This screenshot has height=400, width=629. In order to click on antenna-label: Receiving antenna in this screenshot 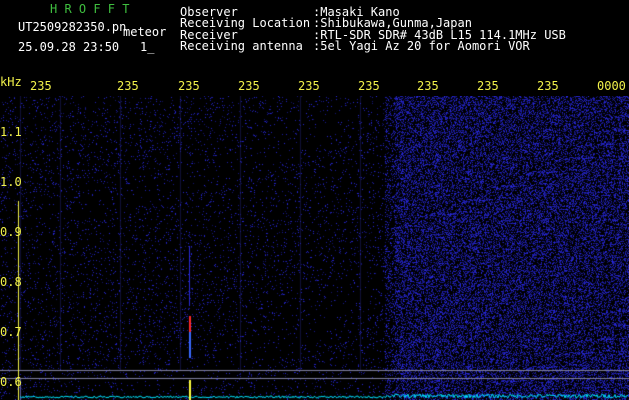, I will do `click(241, 46)`.